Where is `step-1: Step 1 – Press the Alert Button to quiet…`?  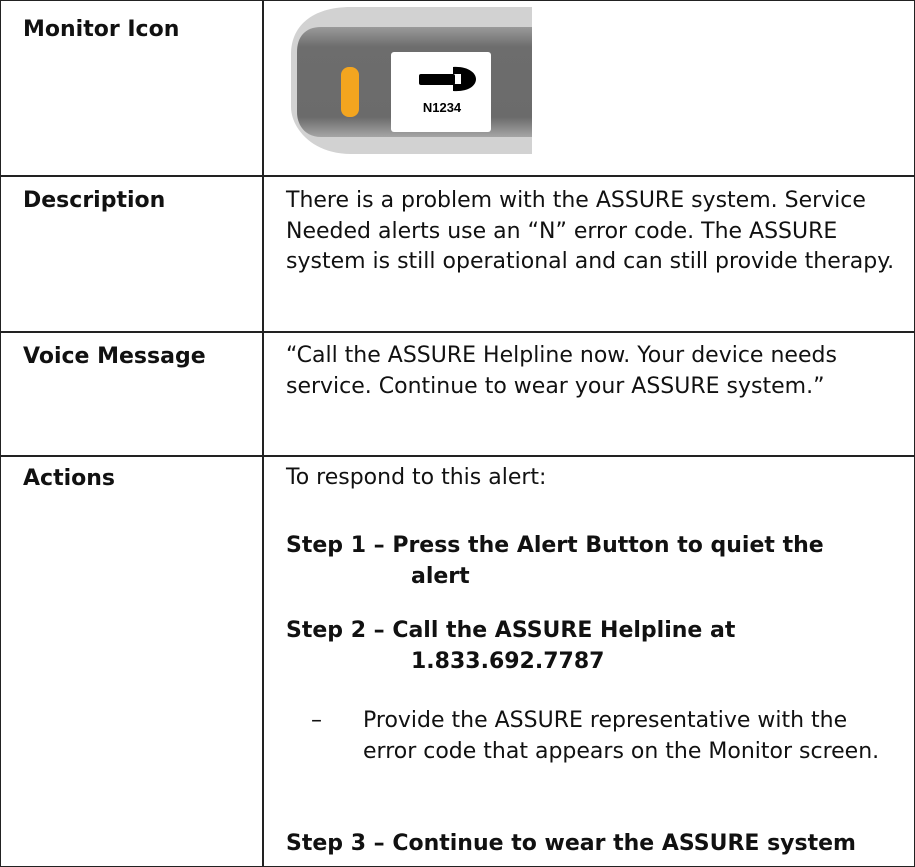 step-1: Step 1 – Press the Alert Button to quiet… is located at coordinates (591, 561).